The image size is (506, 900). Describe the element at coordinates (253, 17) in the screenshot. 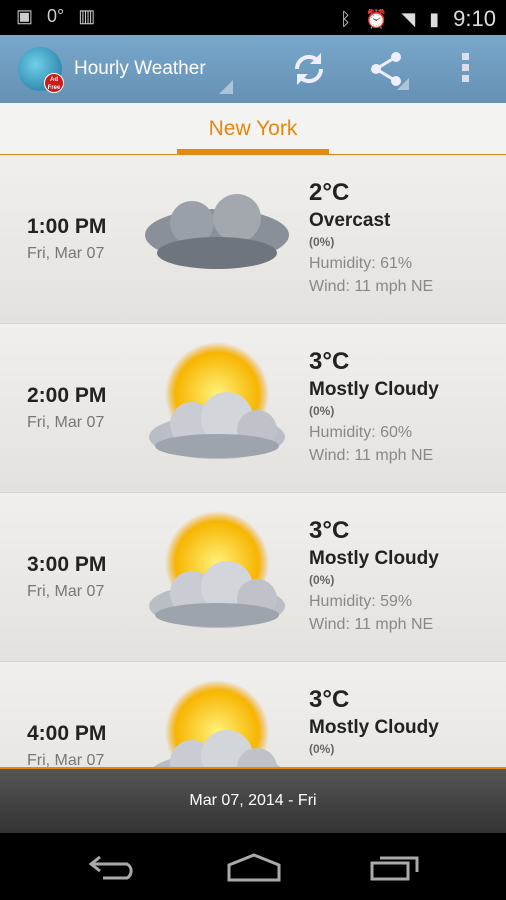

I see `status-bar: ▣ 0° ▥ ᛒ ⏰ ◥ ▮ 9:10` at that location.